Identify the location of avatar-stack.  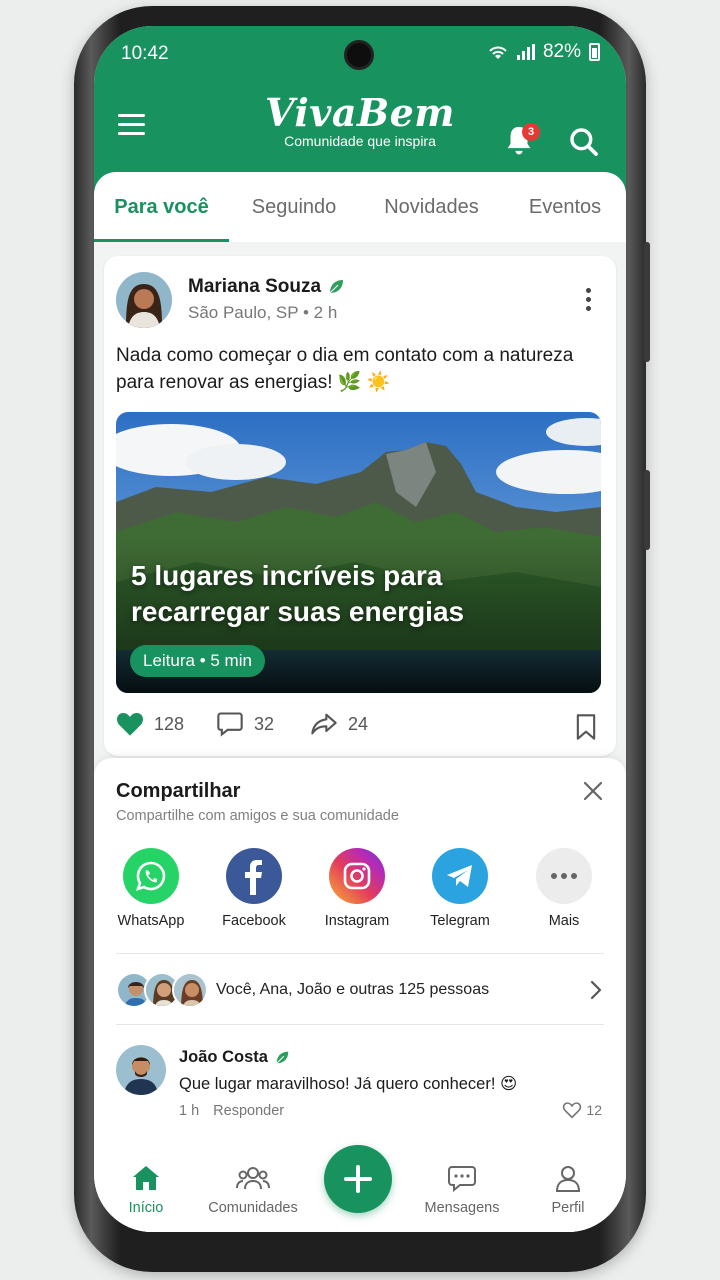
(164, 990).